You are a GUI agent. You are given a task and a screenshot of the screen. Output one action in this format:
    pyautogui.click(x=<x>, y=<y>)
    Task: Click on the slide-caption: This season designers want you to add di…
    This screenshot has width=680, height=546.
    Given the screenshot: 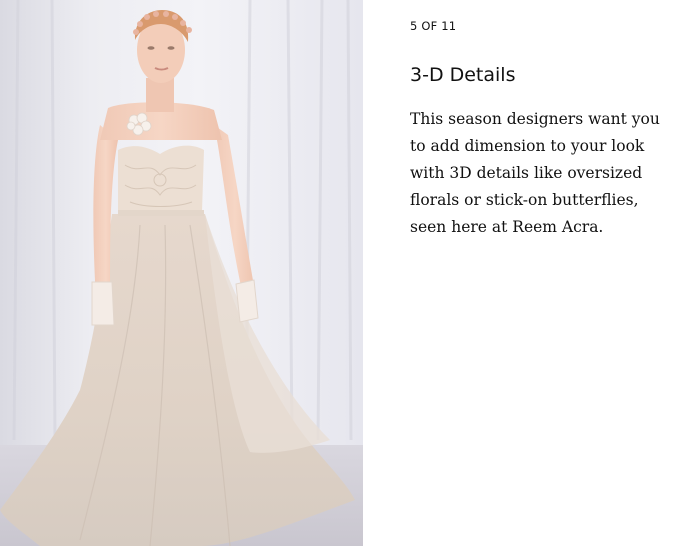 What is the action you would take?
    pyautogui.click(x=535, y=173)
    